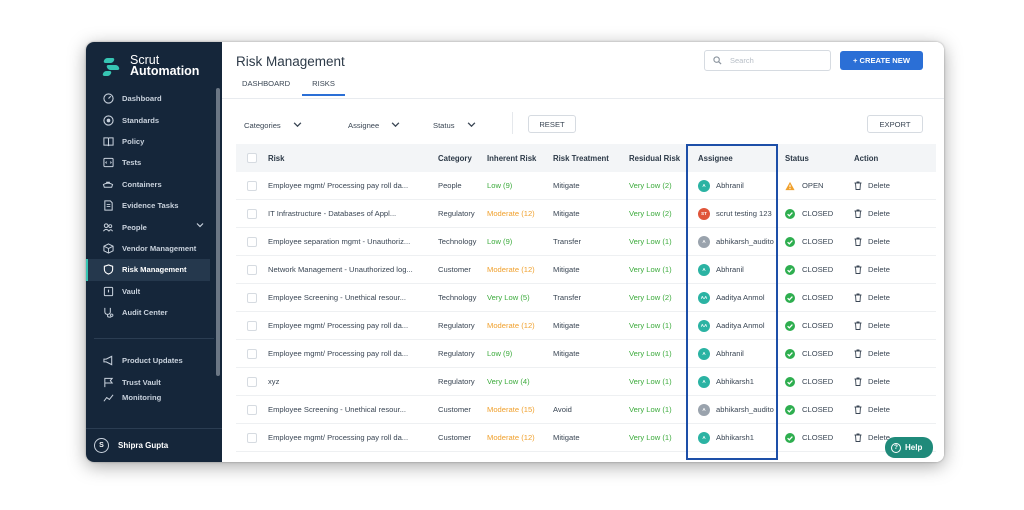 Image resolution: width=1024 pixels, height=510 pixels. What do you see at coordinates (512, 123) in the screenshot?
I see `filter-divider` at bounding box center [512, 123].